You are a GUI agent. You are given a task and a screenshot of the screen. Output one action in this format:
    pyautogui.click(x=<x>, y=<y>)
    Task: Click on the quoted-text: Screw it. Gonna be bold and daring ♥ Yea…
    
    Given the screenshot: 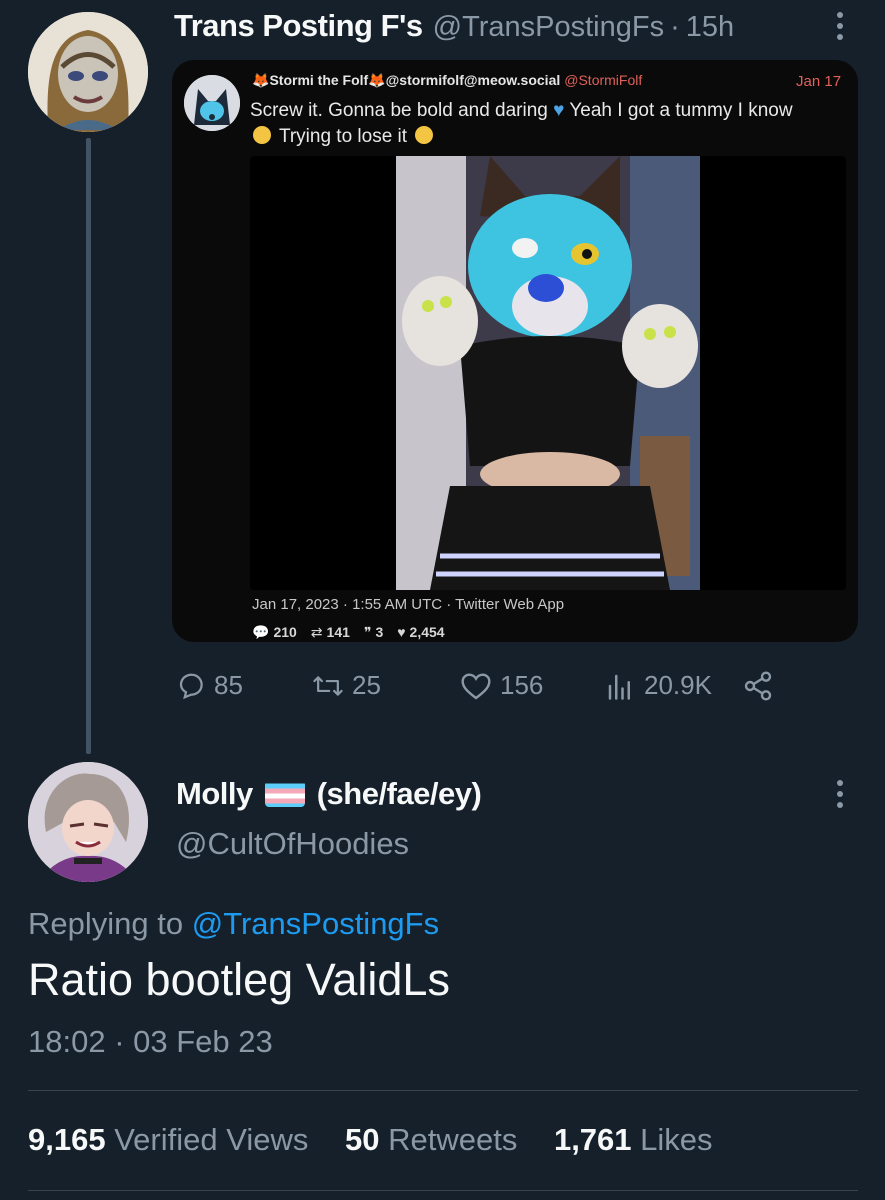 What is the action you would take?
    pyautogui.click(x=550, y=124)
    